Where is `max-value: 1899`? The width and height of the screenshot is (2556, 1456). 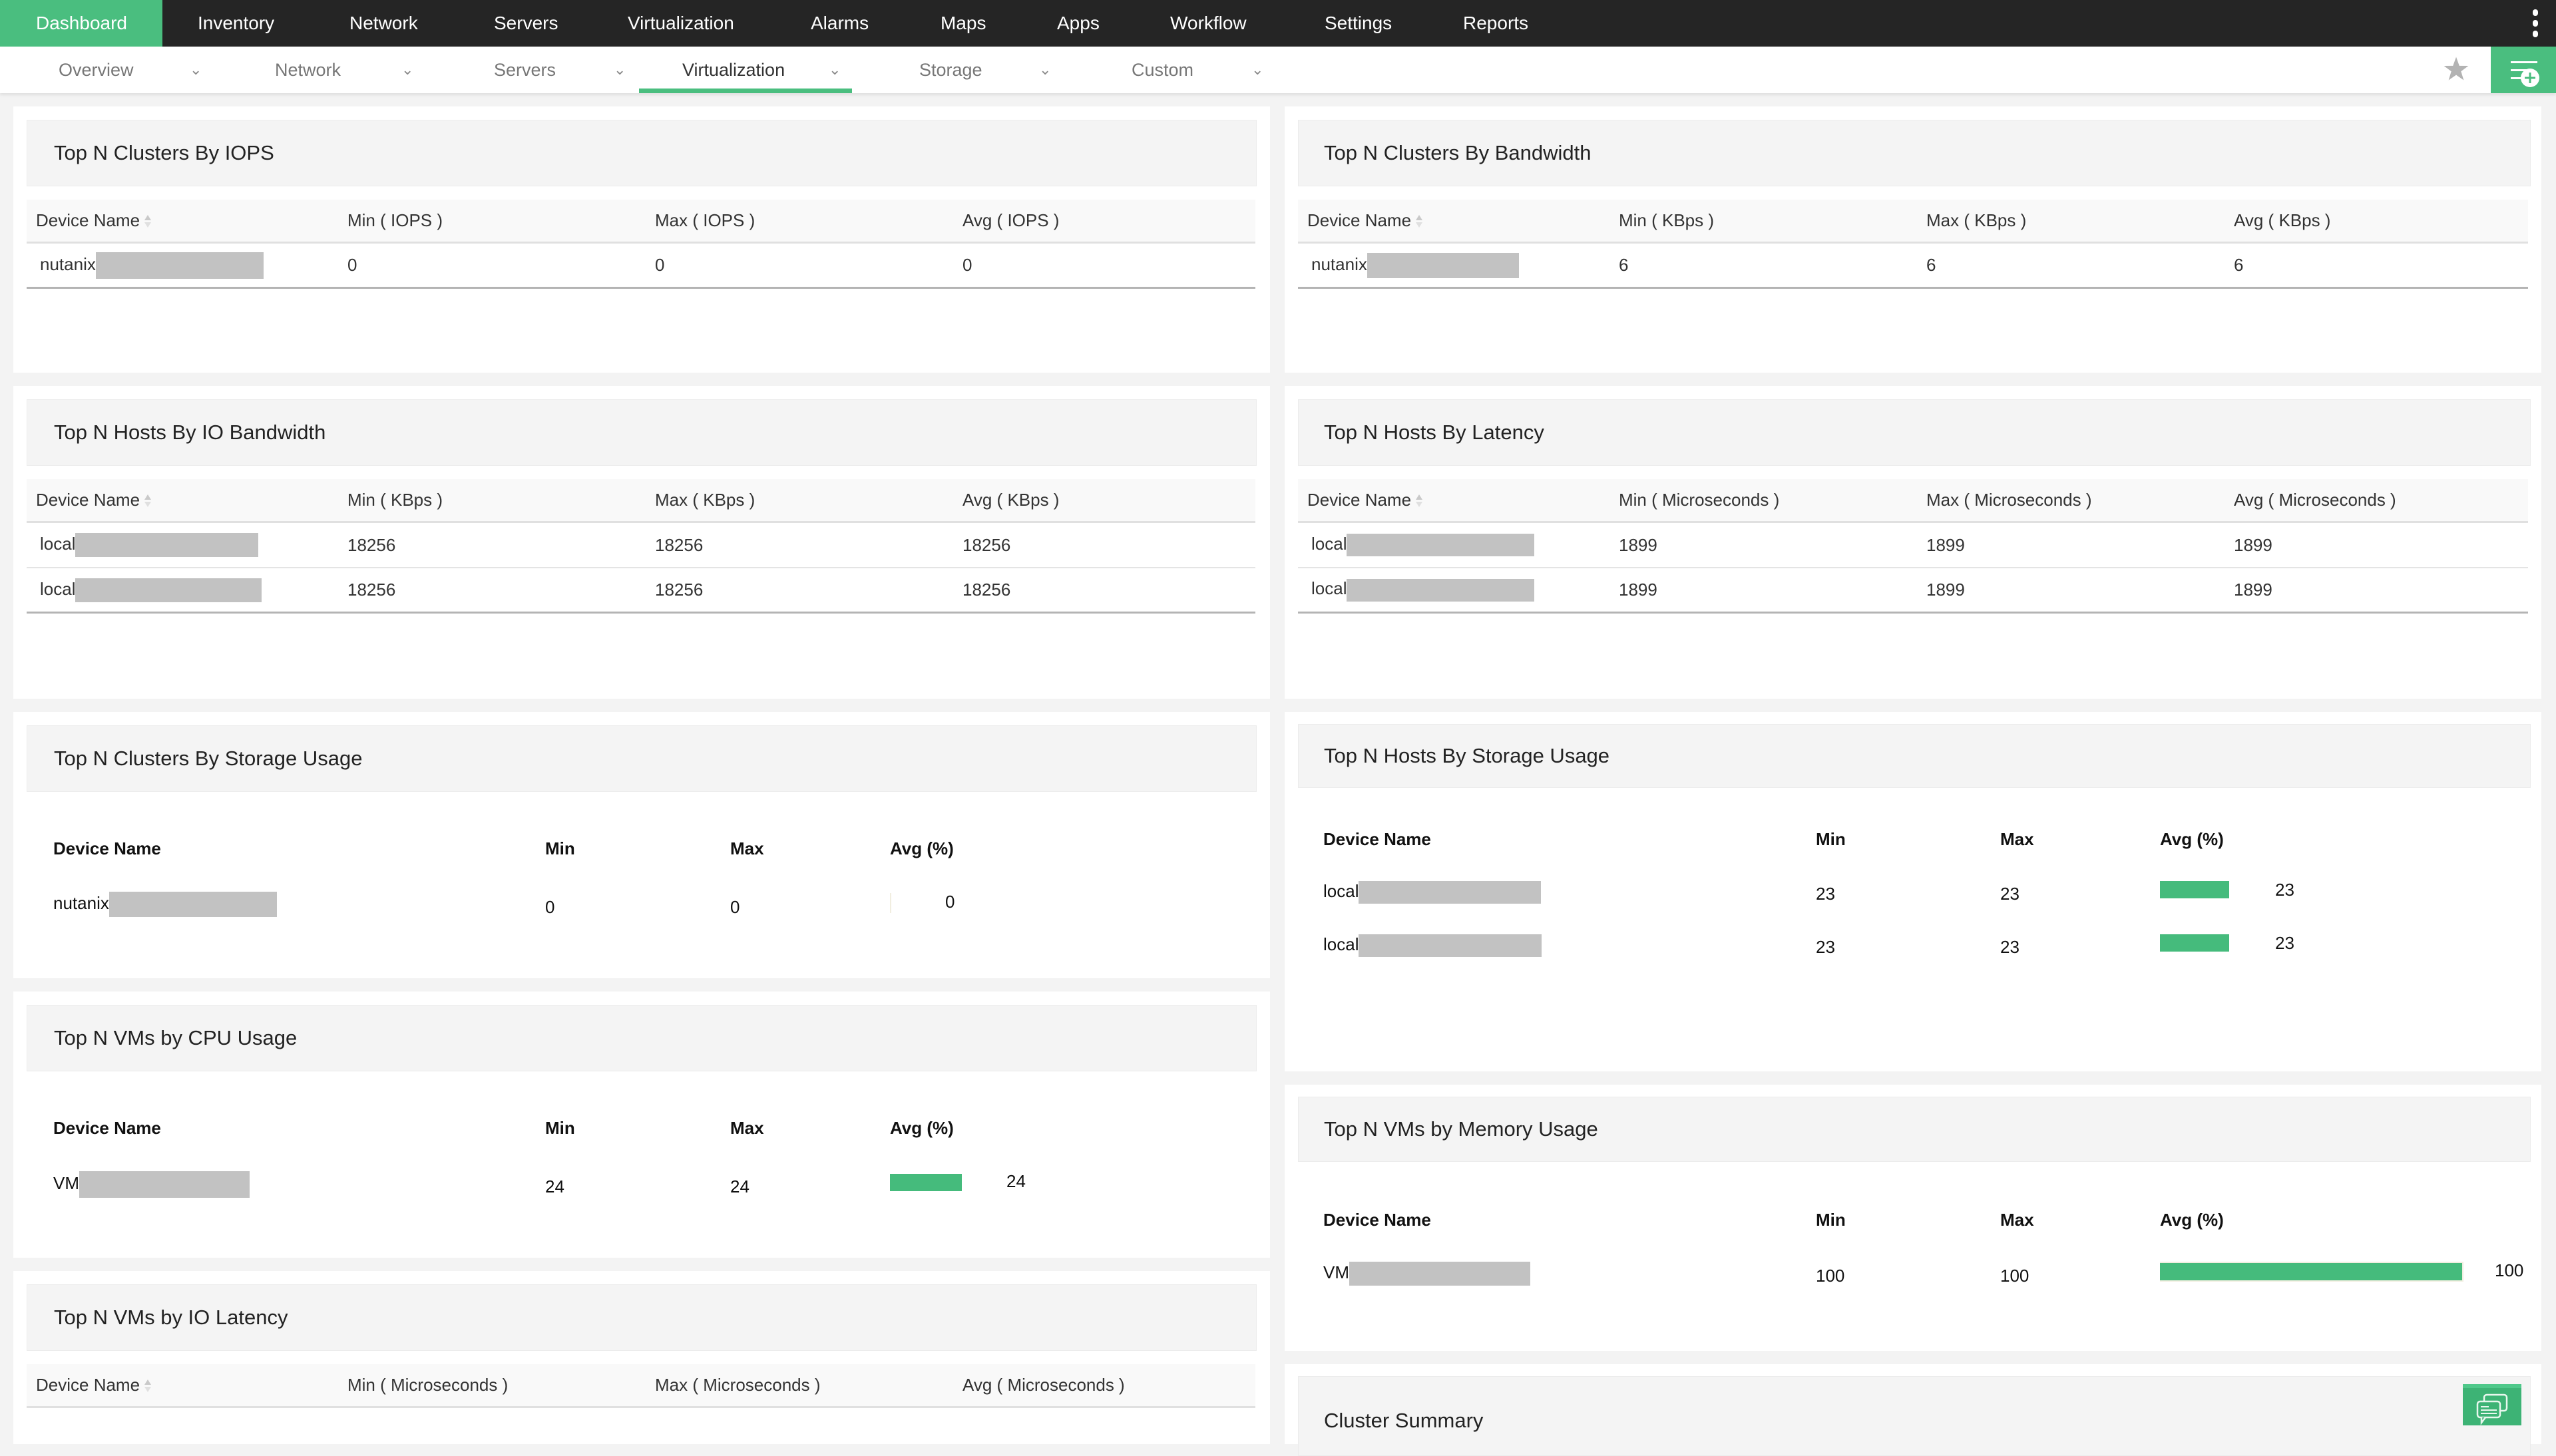 max-value: 1899 is located at coordinates (1945, 590).